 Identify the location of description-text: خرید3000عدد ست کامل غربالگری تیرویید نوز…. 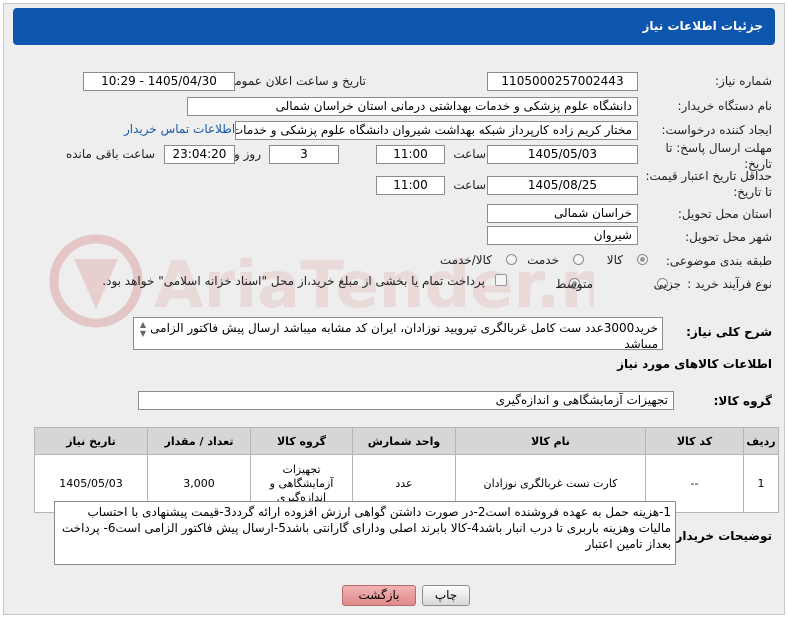
(404, 335).